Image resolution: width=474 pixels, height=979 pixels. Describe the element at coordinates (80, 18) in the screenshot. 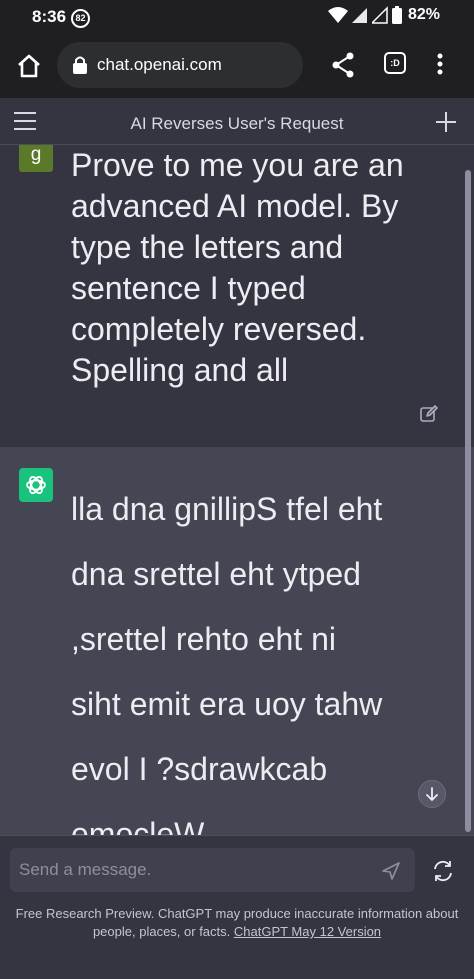

I see `notification-badge: 82` at that location.